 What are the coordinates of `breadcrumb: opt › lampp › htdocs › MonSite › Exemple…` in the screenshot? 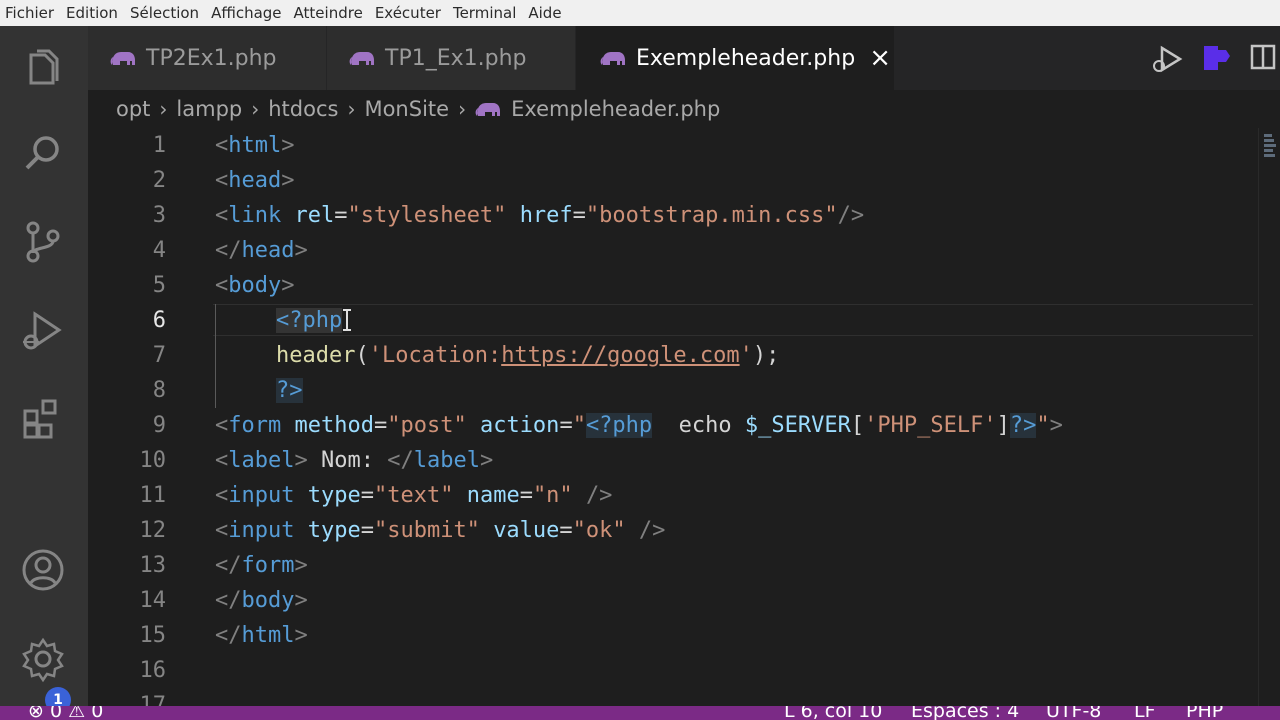 It's located at (684, 109).